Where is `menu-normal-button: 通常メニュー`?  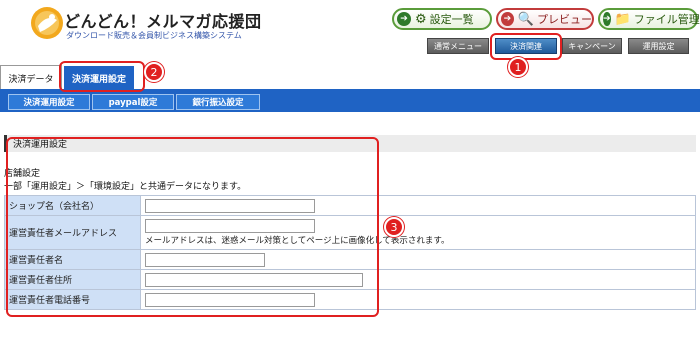 menu-normal-button: 通常メニュー is located at coordinates (458, 46).